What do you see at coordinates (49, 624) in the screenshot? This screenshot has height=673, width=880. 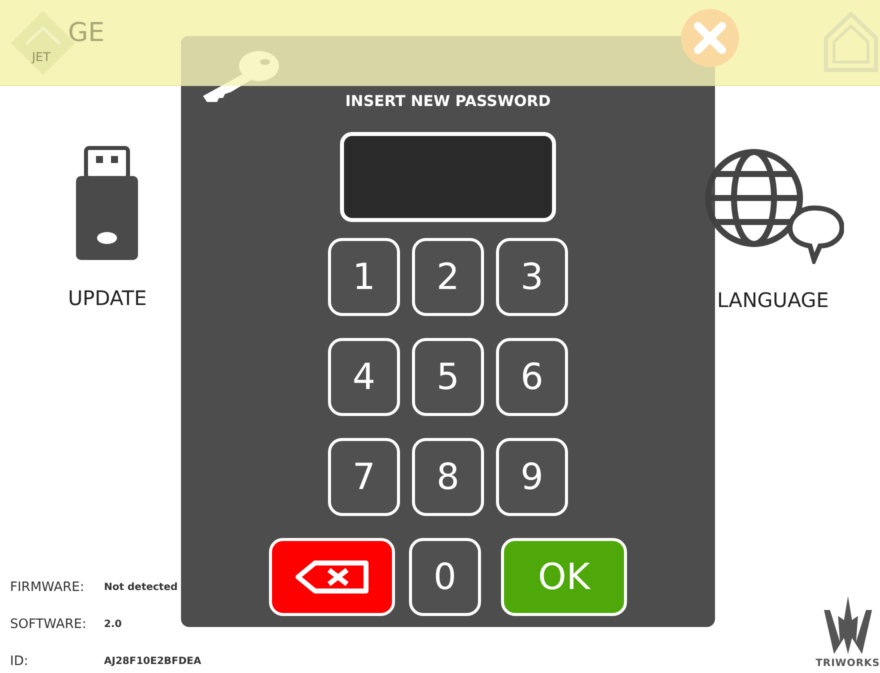 I see `info-label: SOFTWARE:` at bounding box center [49, 624].